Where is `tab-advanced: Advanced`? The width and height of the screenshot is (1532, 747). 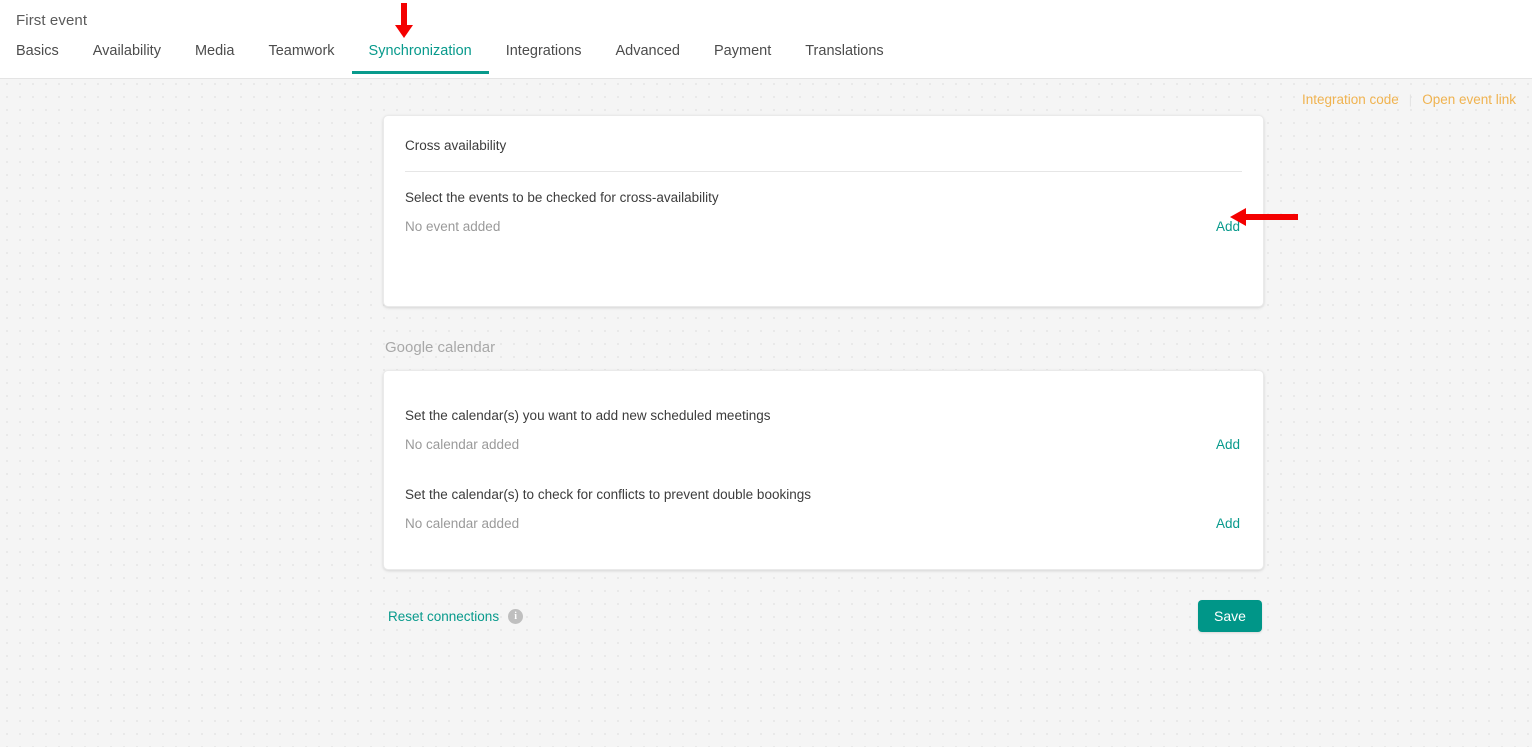
tab-advanced: Advanced is located at coordinates (648, 58).